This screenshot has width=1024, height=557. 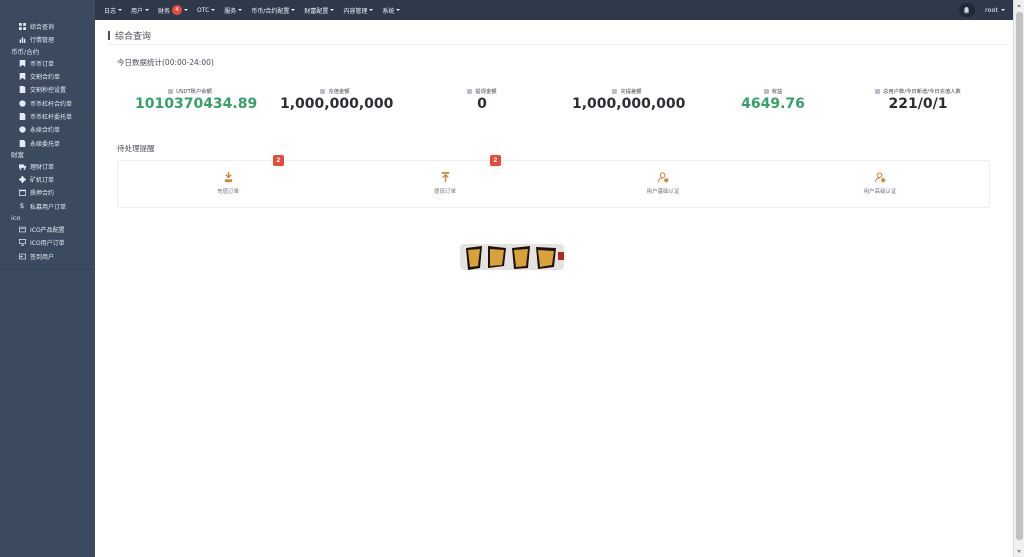 What do you see at coordinates (553, 182) in the screenshot?
I see `pending-panel: 充值订单 2 提现订单 2 用户基础认证 用户高级认证` at bounding box center [553, 182].